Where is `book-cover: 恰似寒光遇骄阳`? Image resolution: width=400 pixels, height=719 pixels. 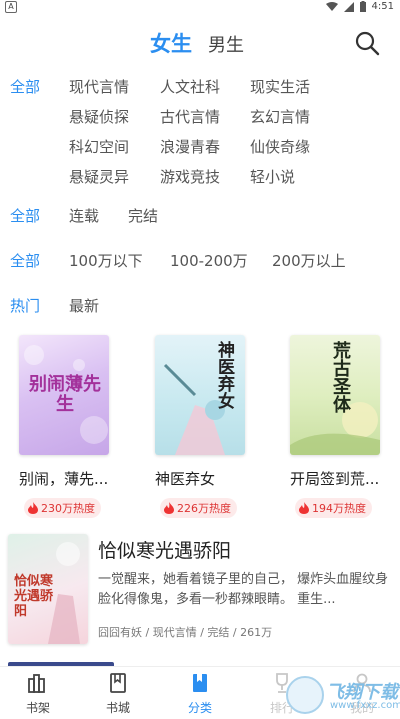 book-cover: 恰似寒光遇骄阳 is located at coordinates (48, 589).